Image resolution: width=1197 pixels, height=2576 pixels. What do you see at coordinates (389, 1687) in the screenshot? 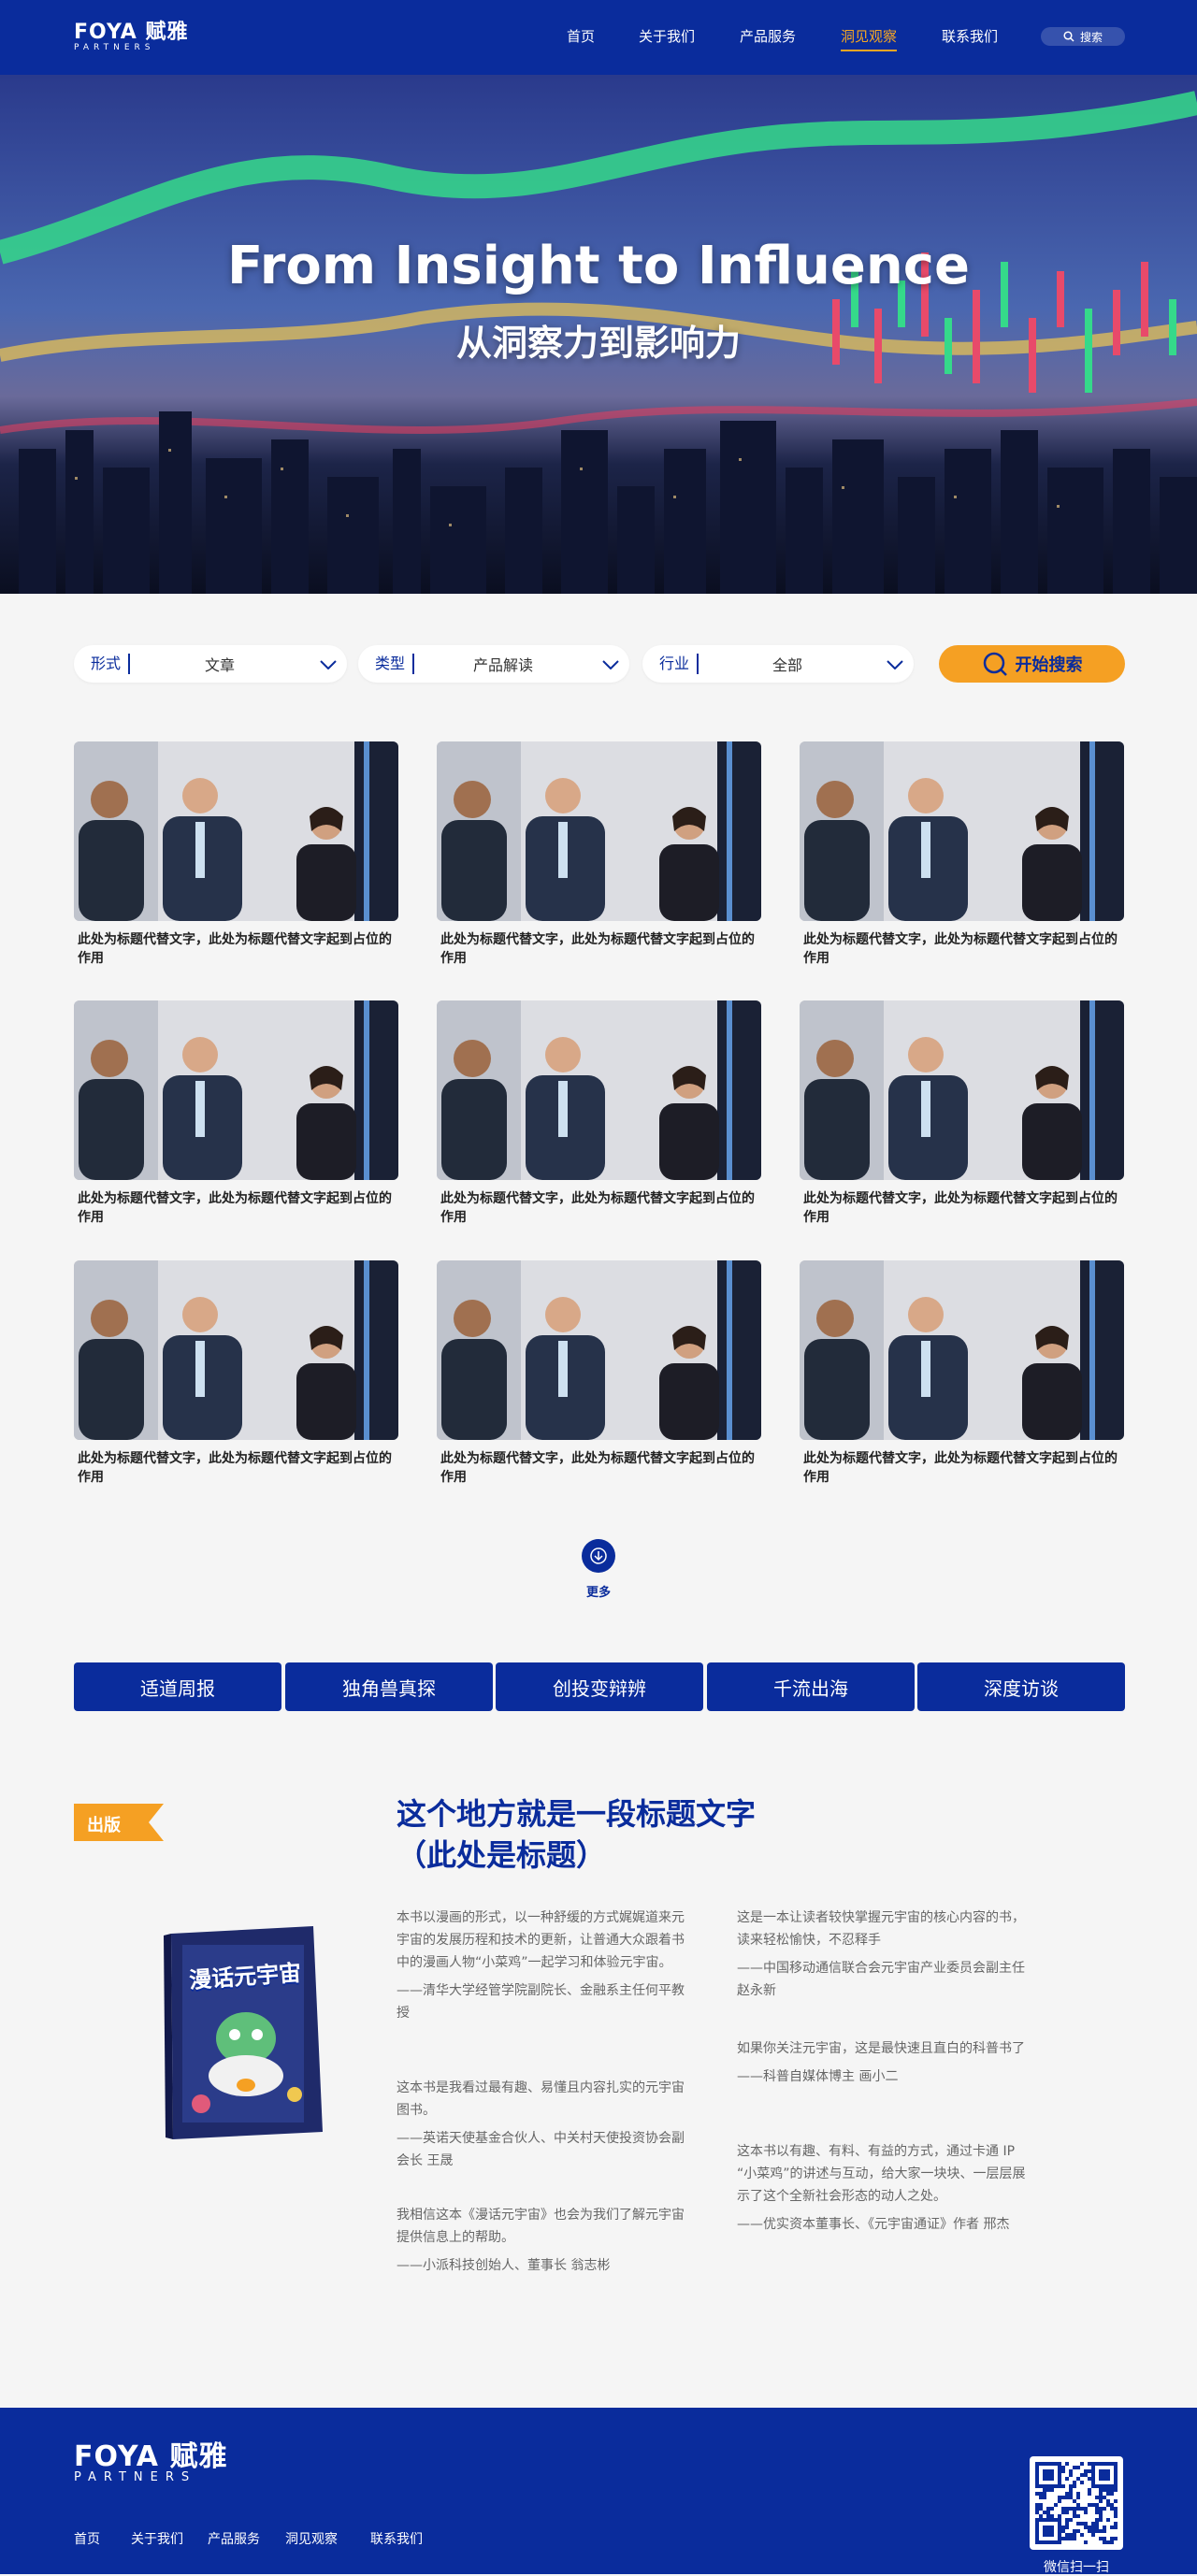
I see `tab-unicorn: 独角兽真探` at bounding box center [389, 1687].